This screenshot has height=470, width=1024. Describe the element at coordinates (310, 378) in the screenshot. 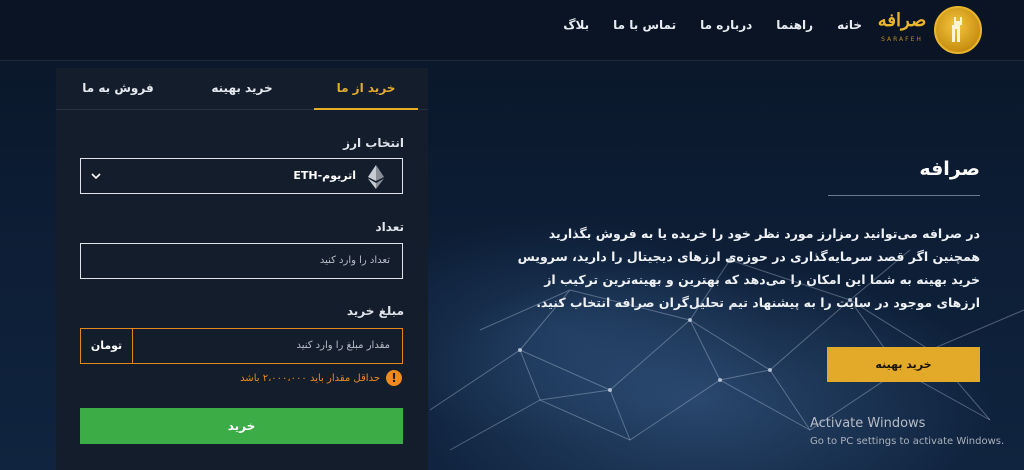

I see `warning-text: حداقل مقدار باید ۲،۰۰۰،۰۰۰ باشد` at that location.